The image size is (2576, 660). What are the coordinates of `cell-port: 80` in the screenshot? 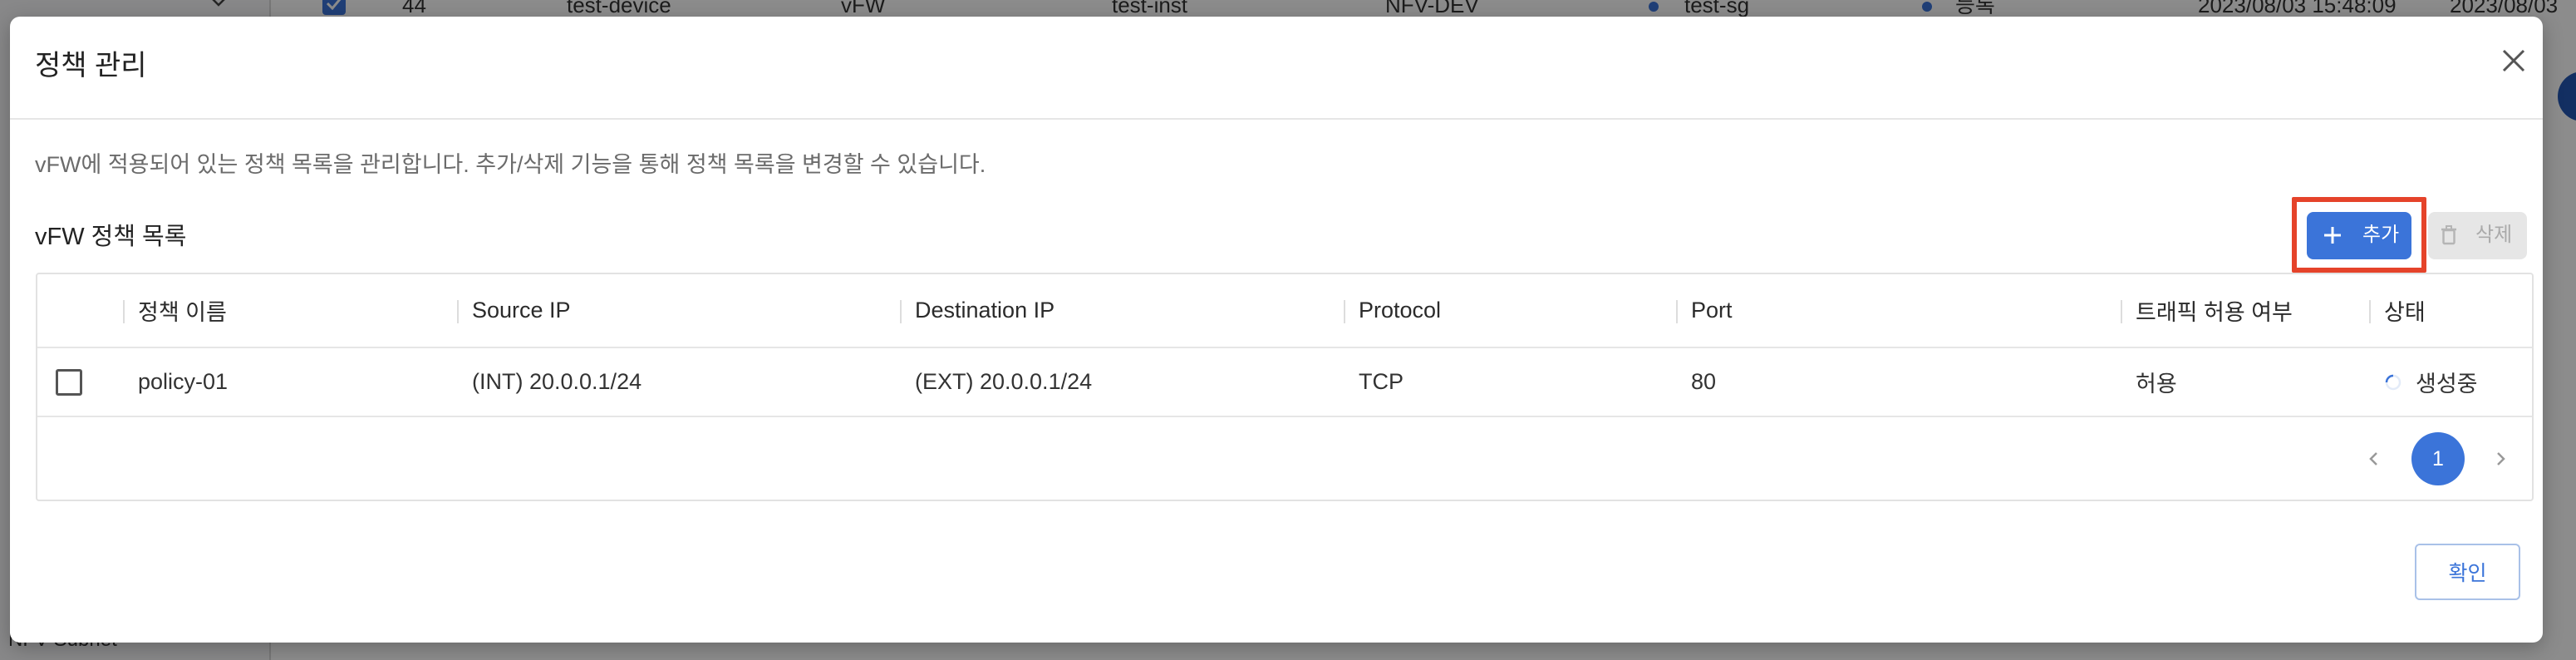 It's located at (1704, 382).